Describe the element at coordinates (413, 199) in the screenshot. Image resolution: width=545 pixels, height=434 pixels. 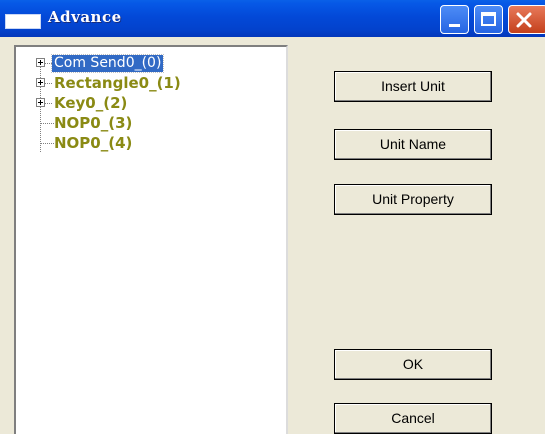
I see `unit-property-button: Unit Property` at that location.